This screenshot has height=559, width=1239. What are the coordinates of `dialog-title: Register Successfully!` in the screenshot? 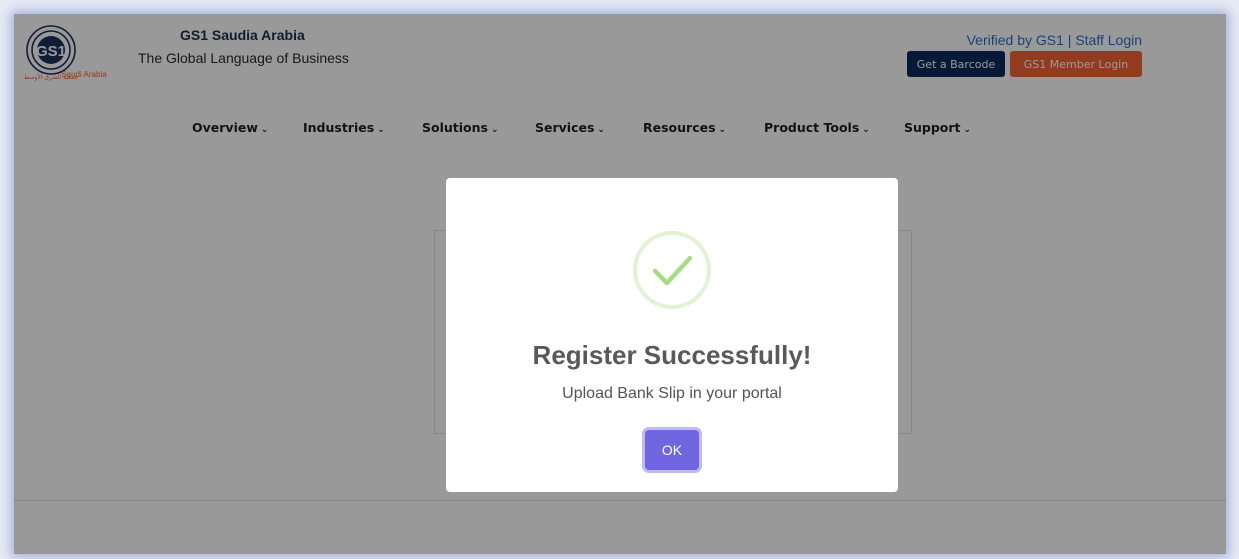 It's located at (672, 355).